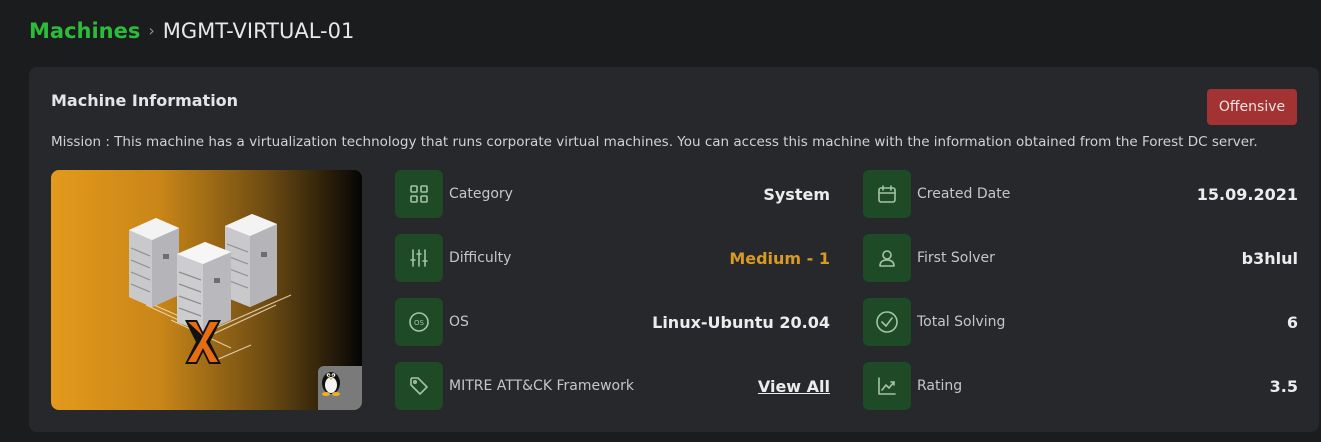  What do you see at coordinates (340, 388) in the screenshot?
I see `linux-tux-icon` at bounding box center [340, 388].